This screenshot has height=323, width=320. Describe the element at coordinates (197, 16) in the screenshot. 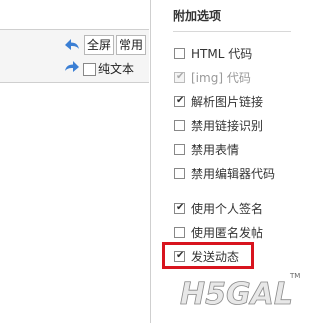

I see `options-title: 附加选项` at that location.